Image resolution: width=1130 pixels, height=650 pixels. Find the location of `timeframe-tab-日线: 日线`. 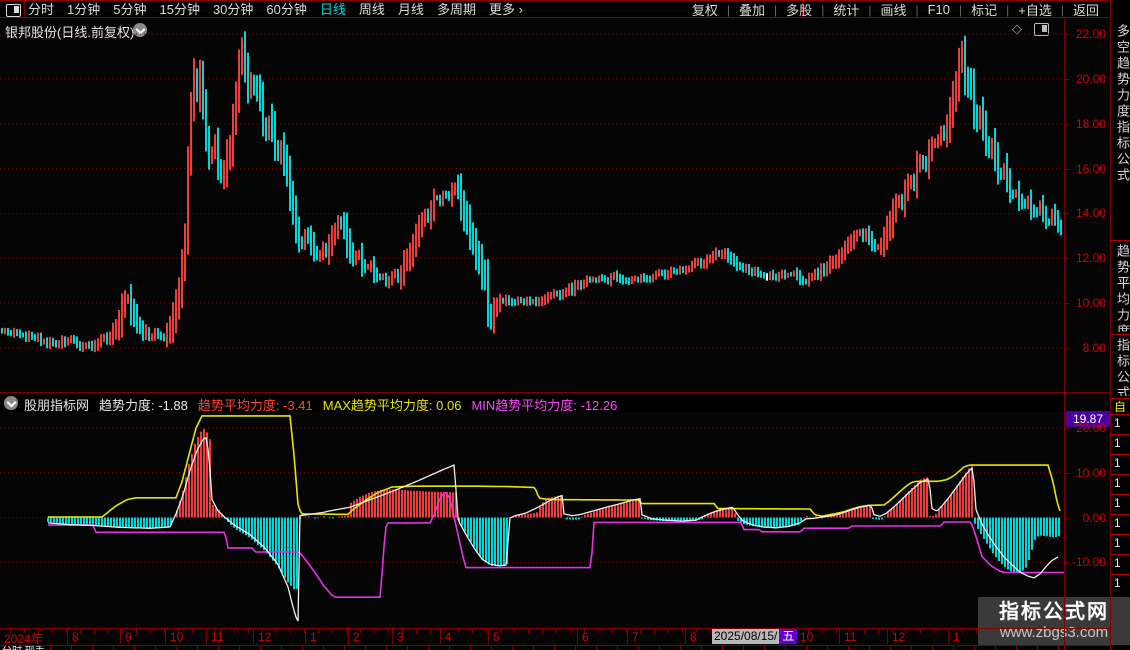

timeframe-tab-日线: 日线 is located at coordinates (333, 9).